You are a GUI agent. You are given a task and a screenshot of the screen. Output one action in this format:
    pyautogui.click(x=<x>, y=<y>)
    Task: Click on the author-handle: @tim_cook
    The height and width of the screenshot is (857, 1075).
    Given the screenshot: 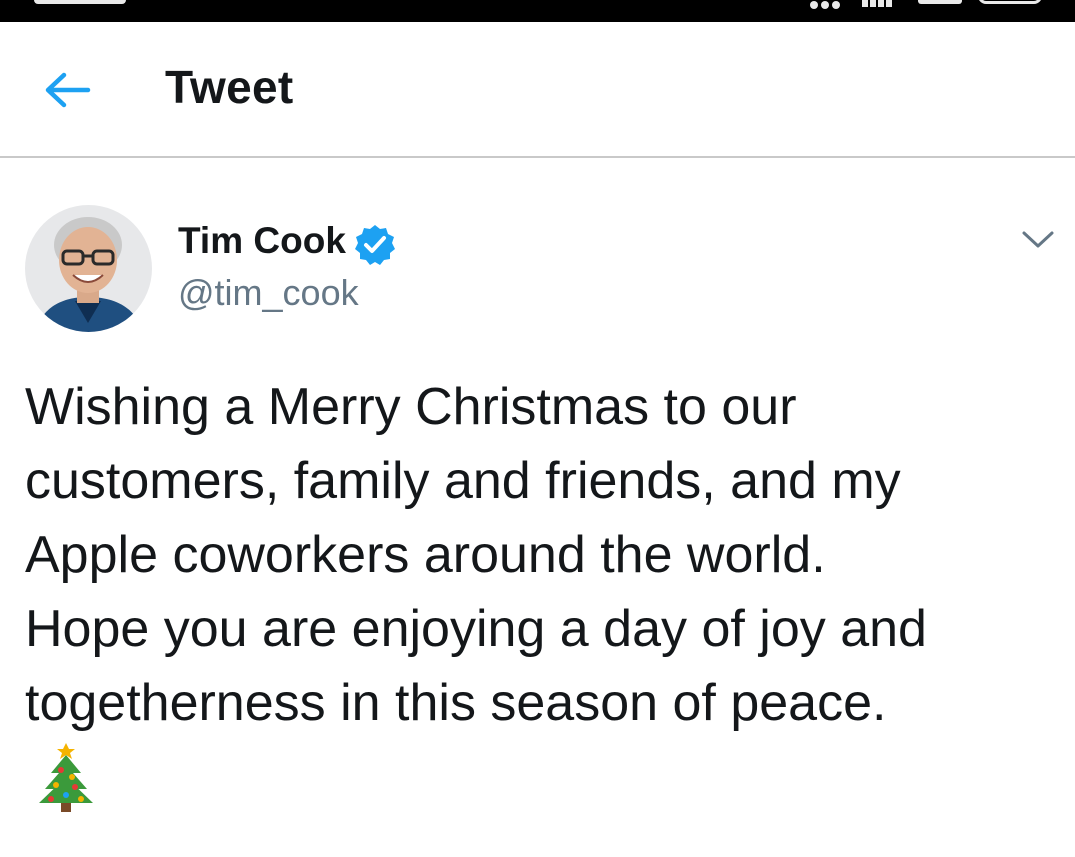 What is the action you would take?
    pyautogui.click(x=268, y=293)
    